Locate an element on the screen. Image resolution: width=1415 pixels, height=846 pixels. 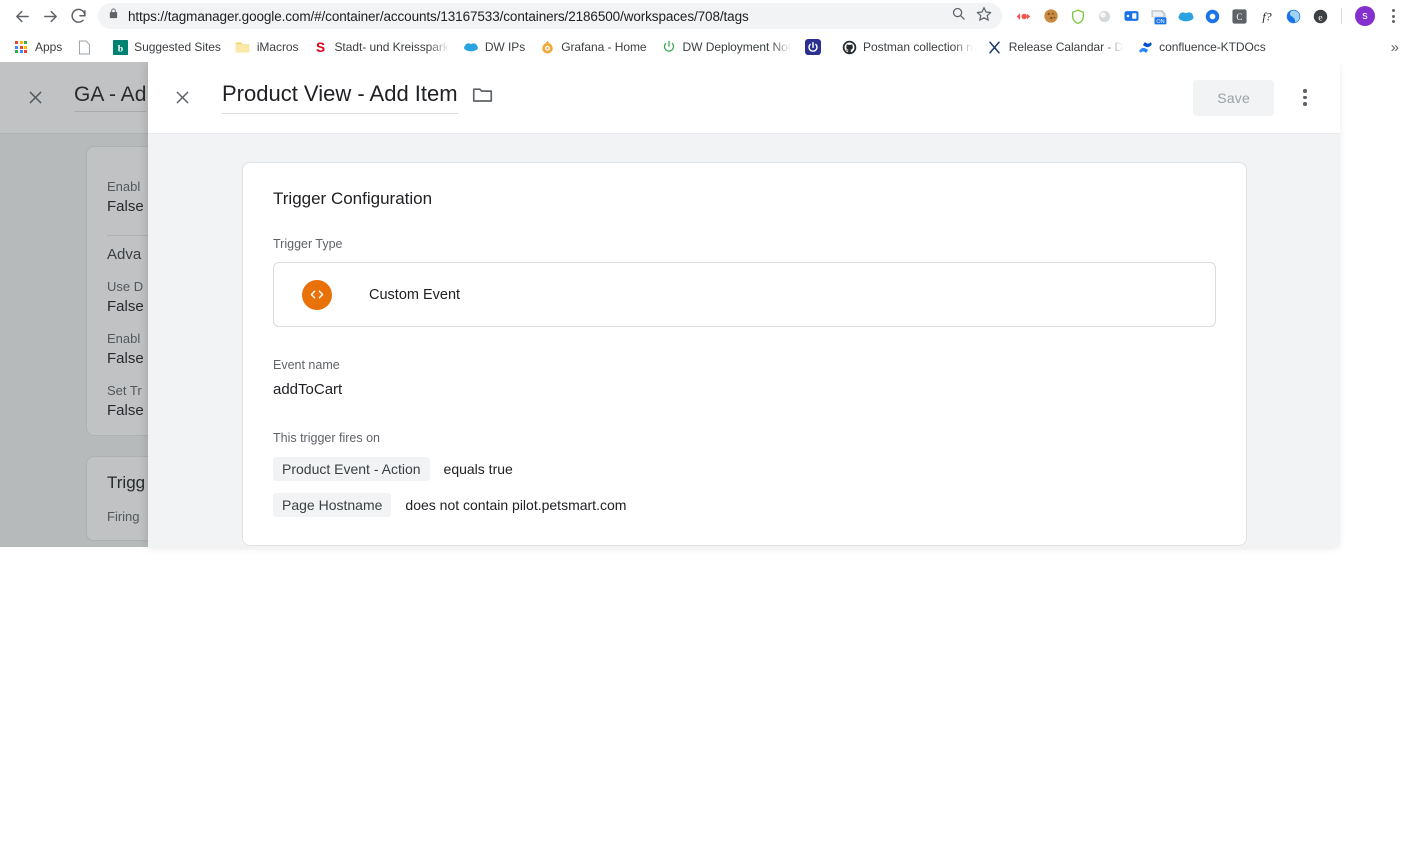
dialog-title-group: Product View - Add Item is located at coordinates (707, 97).